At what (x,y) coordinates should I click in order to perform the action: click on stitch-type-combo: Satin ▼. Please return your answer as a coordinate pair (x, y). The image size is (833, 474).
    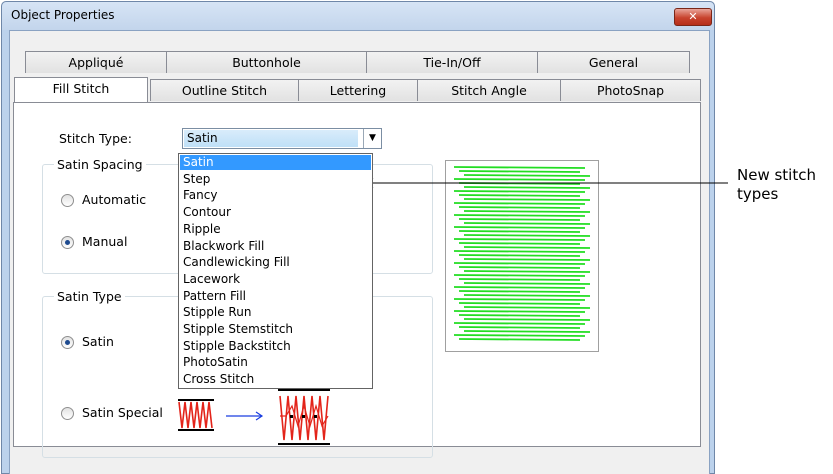
    Looking at the image, I should click on (282, 138).